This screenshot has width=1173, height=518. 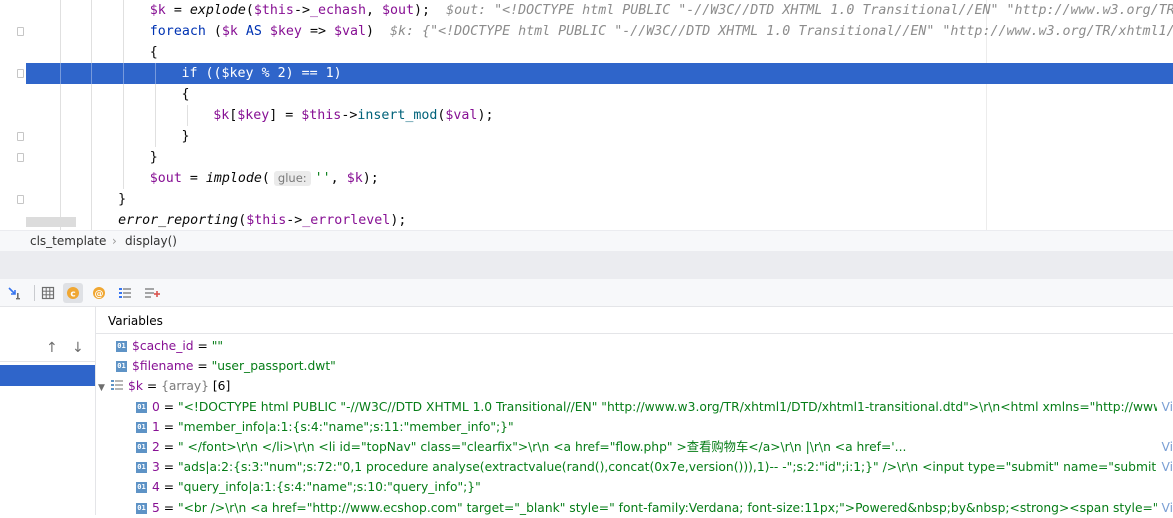 I want to click on variable-row: ▼ $k = {array} [6], so click(x=633, y=386).